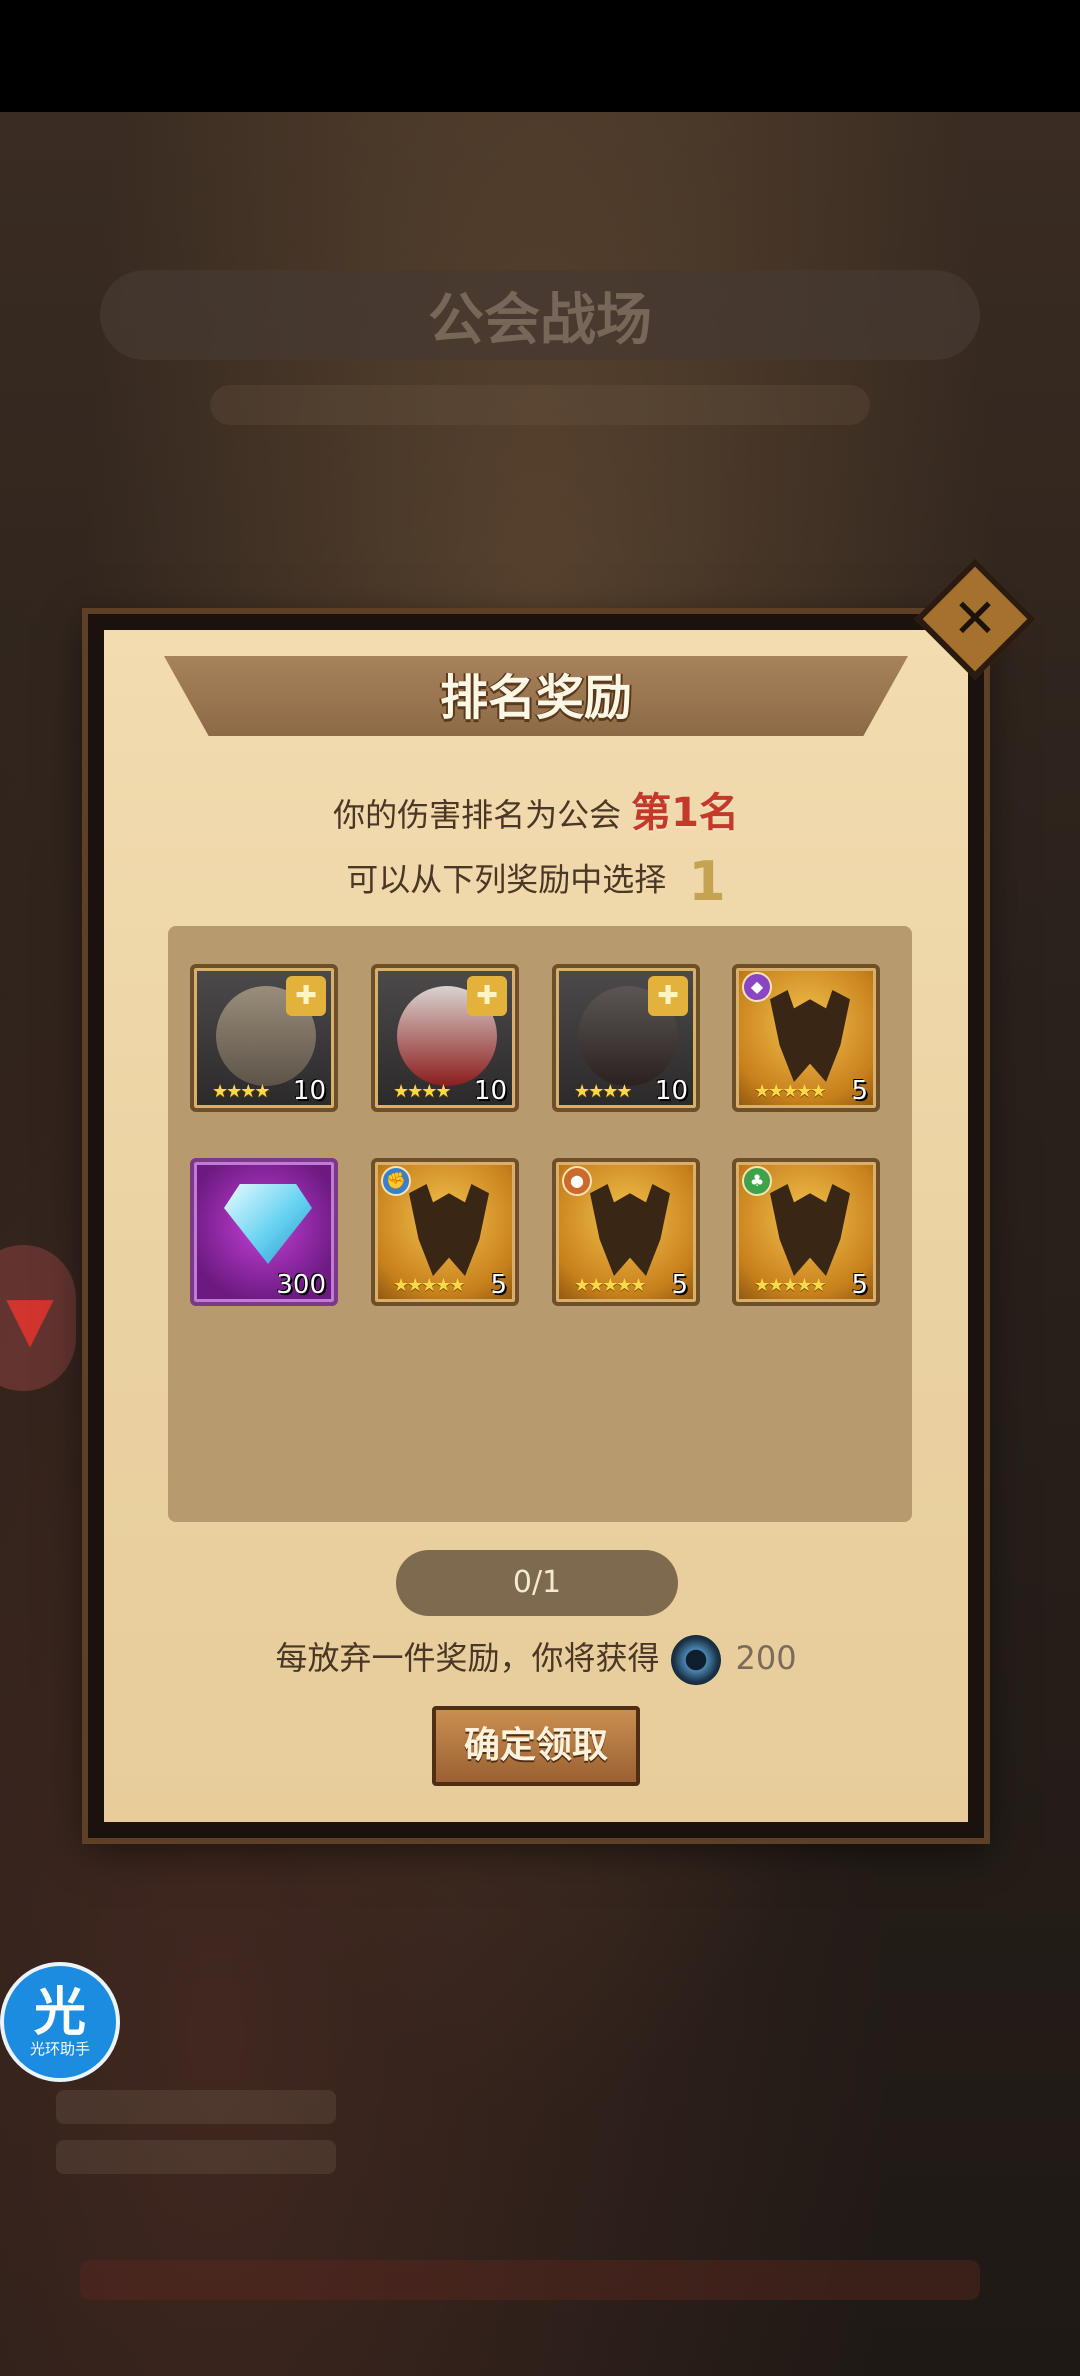 The image size is (1080, 2376). Describe the element at coordinates (766, 1658) in the screenshot. I see `forfeit-amount: 200` at that location.